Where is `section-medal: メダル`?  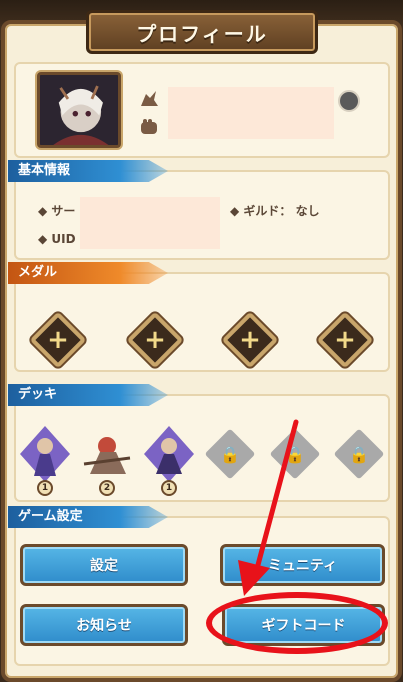 section-medal: メダル is located at coordinates (88, 273).